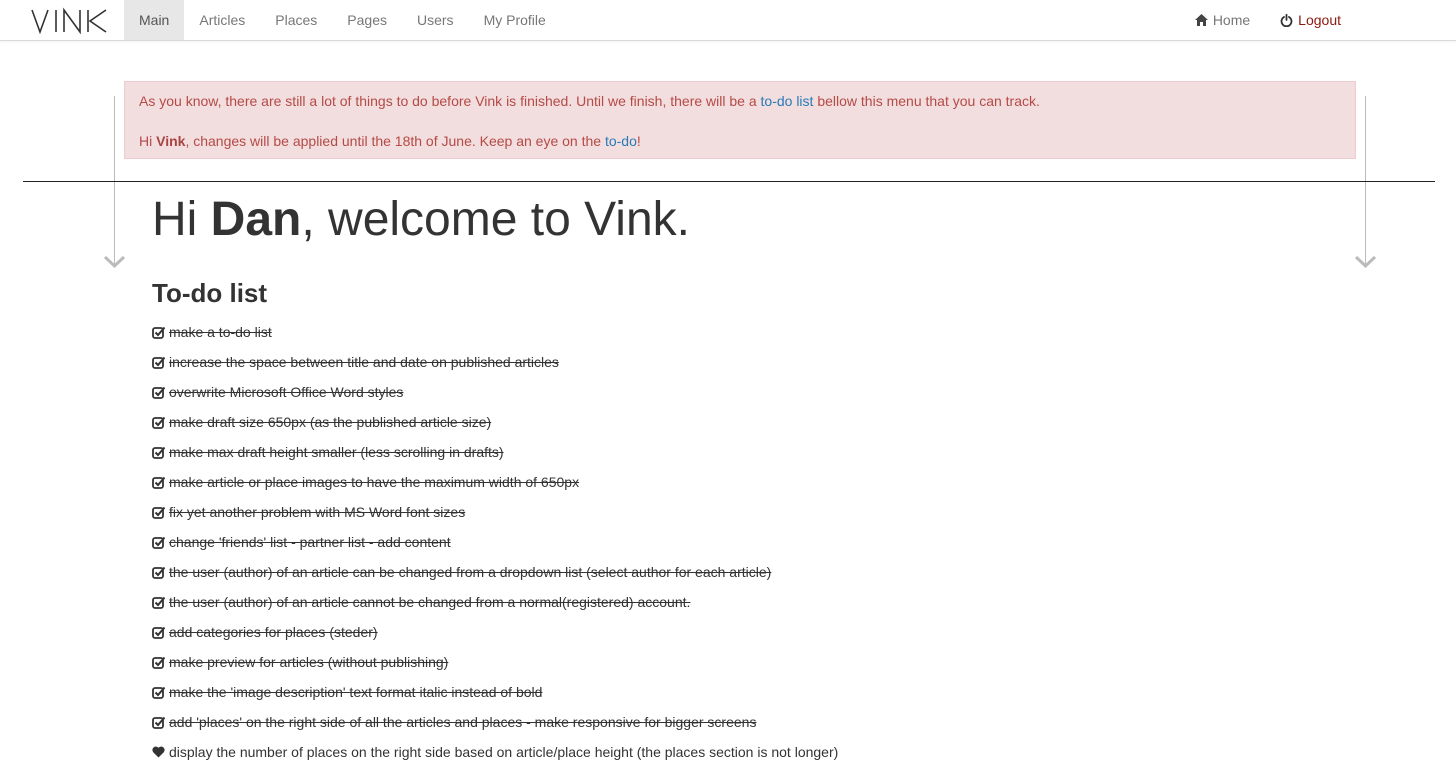 The width and height of the screenshot is (1456, 772). Describe the element at coordinates (273, 632) in the screenshot. I see `todo-item-text: add categories for places (steder)` at that location.